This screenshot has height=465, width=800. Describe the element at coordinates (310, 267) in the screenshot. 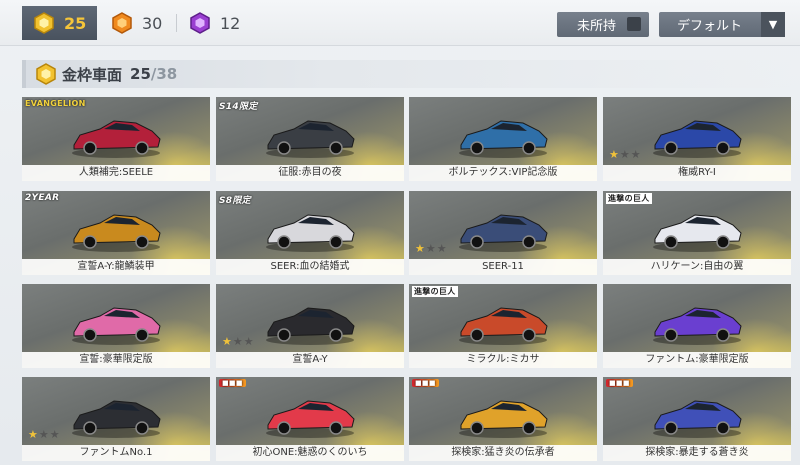

I see `car-name: SEER:血の結婚式` at that location.